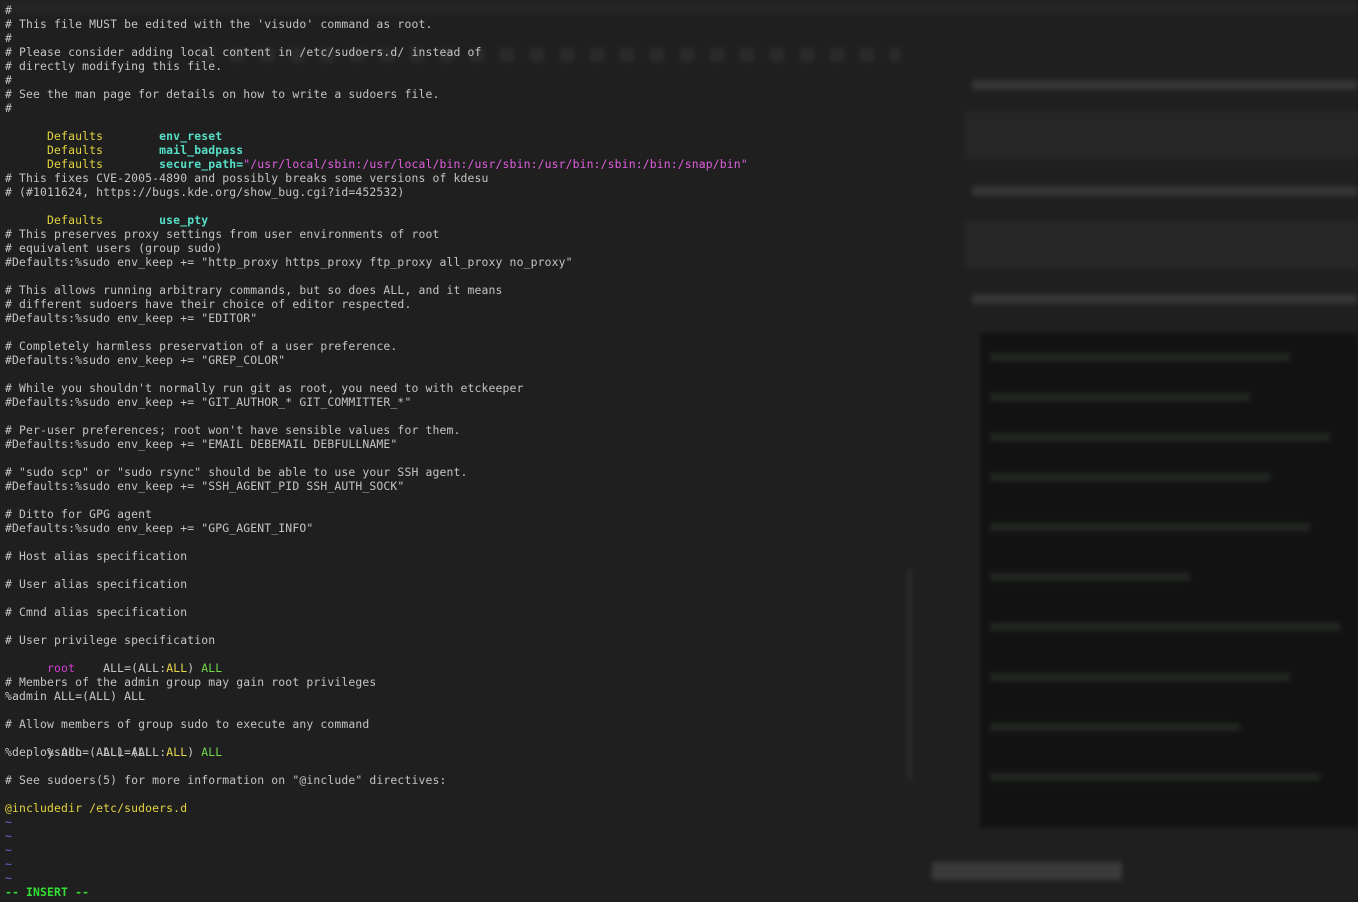 This screenshot has width=1358, height=902. Describe the element at coordinates (79, 752) in the screenshot. I see `deploy-privilege-line: %deploy ALL=(ALL) ALL` at that location.